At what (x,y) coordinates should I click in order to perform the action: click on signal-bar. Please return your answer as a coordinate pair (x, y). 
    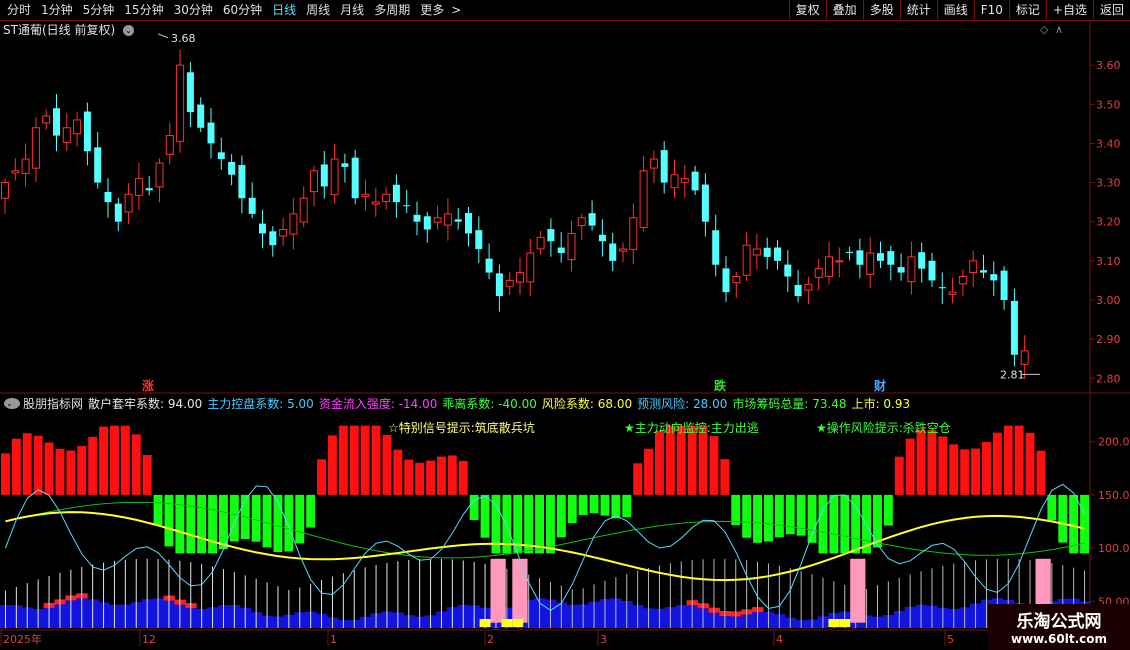
    Looking at the image, I should click on (858, 590).